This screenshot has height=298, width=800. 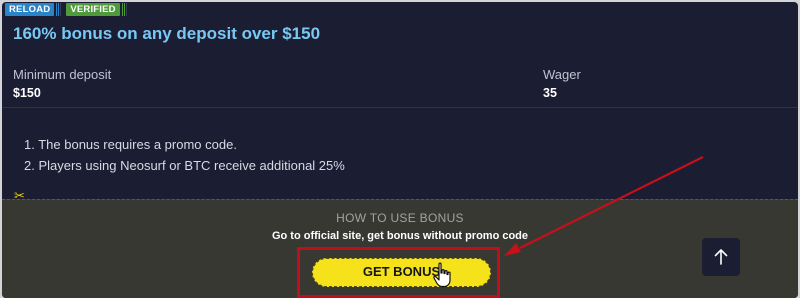 What do you see at coordinates (442, 275) in the screenshot?
I see `pointer-hand-icon` at bounding box center [442, 275].